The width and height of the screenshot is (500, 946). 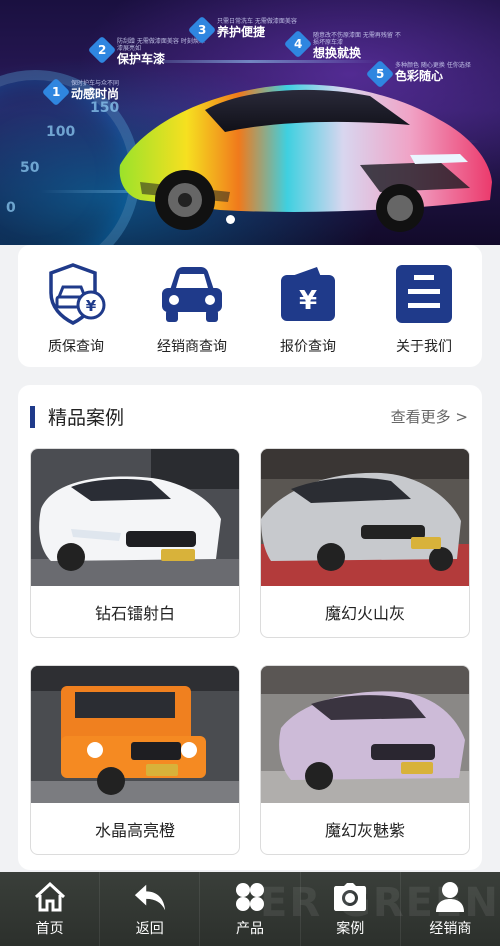 What do you see at coordinates (161, 45) in the screenshot?
I see `feature-desc: 防刮蹭 无需做漆面美容 时刻焕车漆展亮如` at bounding box center [161, 45].